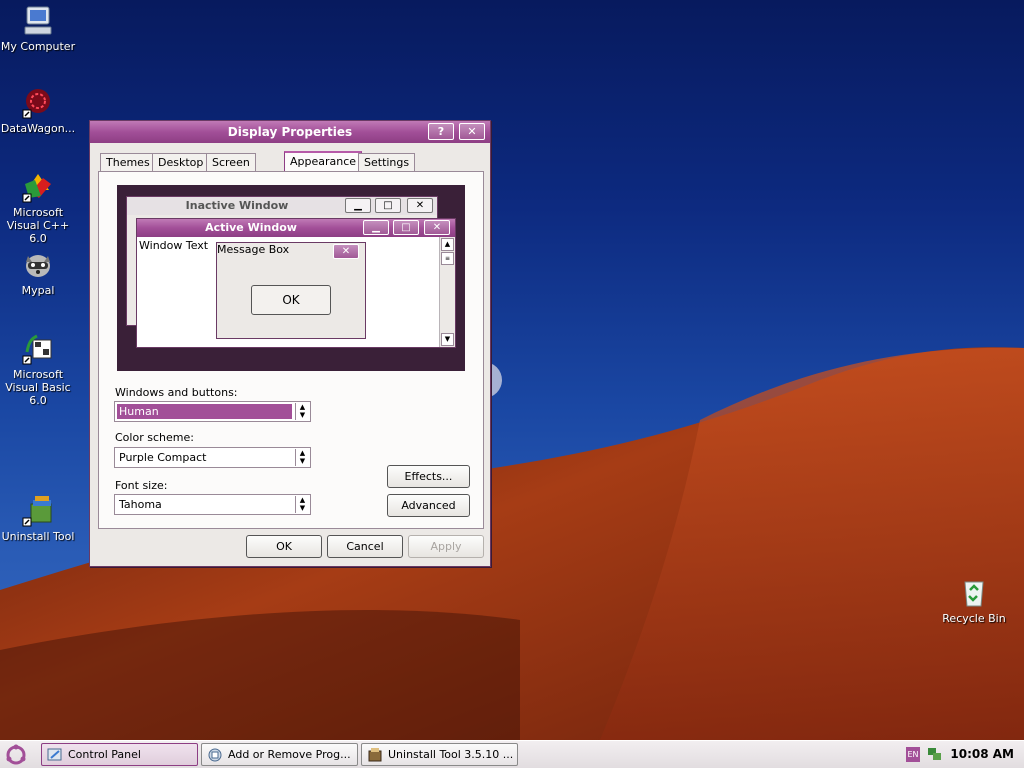 This screenshot has width=1024, height=768. What do you see at coordinates (428, 505) in the screenshot?
I see `advanced-button: Advanced` at bounding box center [428, 505].